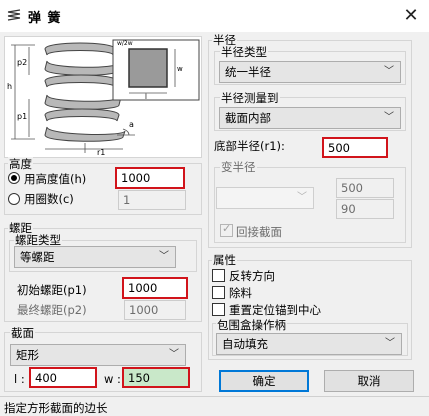 This screenshot has width=429, height=416. Describe the element at coordinates (224, 260) in the screenshot. I see `properties-group-label: 属性` at that location.